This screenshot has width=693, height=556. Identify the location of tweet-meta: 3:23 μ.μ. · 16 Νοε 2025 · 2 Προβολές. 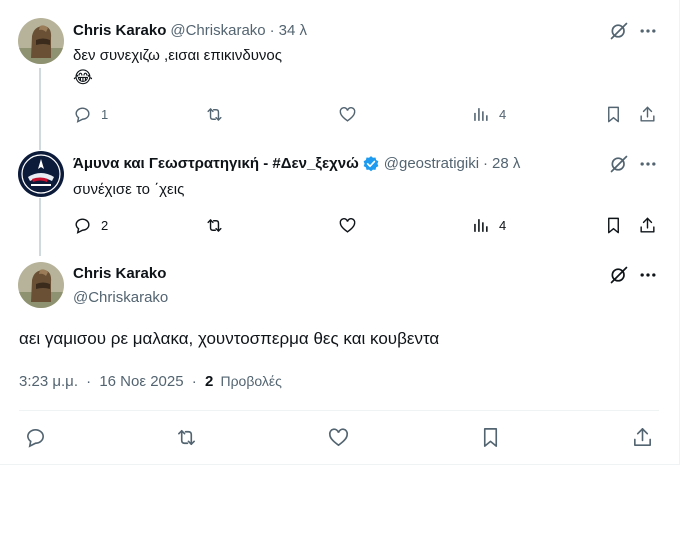
(150, 381).